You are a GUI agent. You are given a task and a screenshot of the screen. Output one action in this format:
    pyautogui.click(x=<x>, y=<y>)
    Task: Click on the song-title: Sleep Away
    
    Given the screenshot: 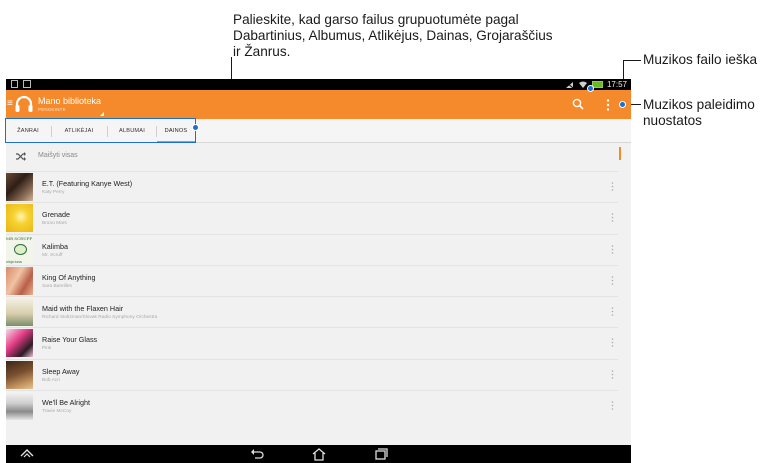 What is the action you would take?
    pyautogui.click(x=61, y=371)
    